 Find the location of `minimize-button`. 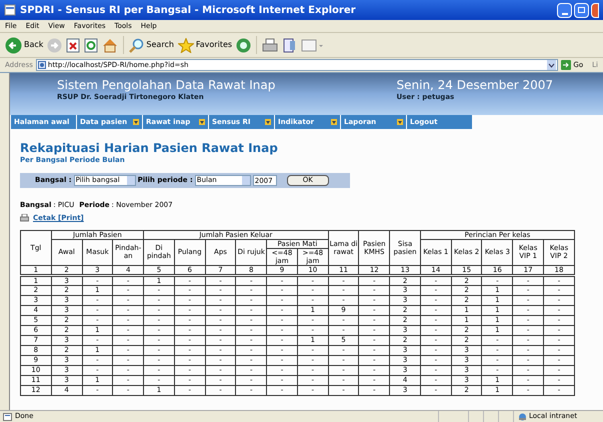

minimize-button is located at coordinates (564, 10).